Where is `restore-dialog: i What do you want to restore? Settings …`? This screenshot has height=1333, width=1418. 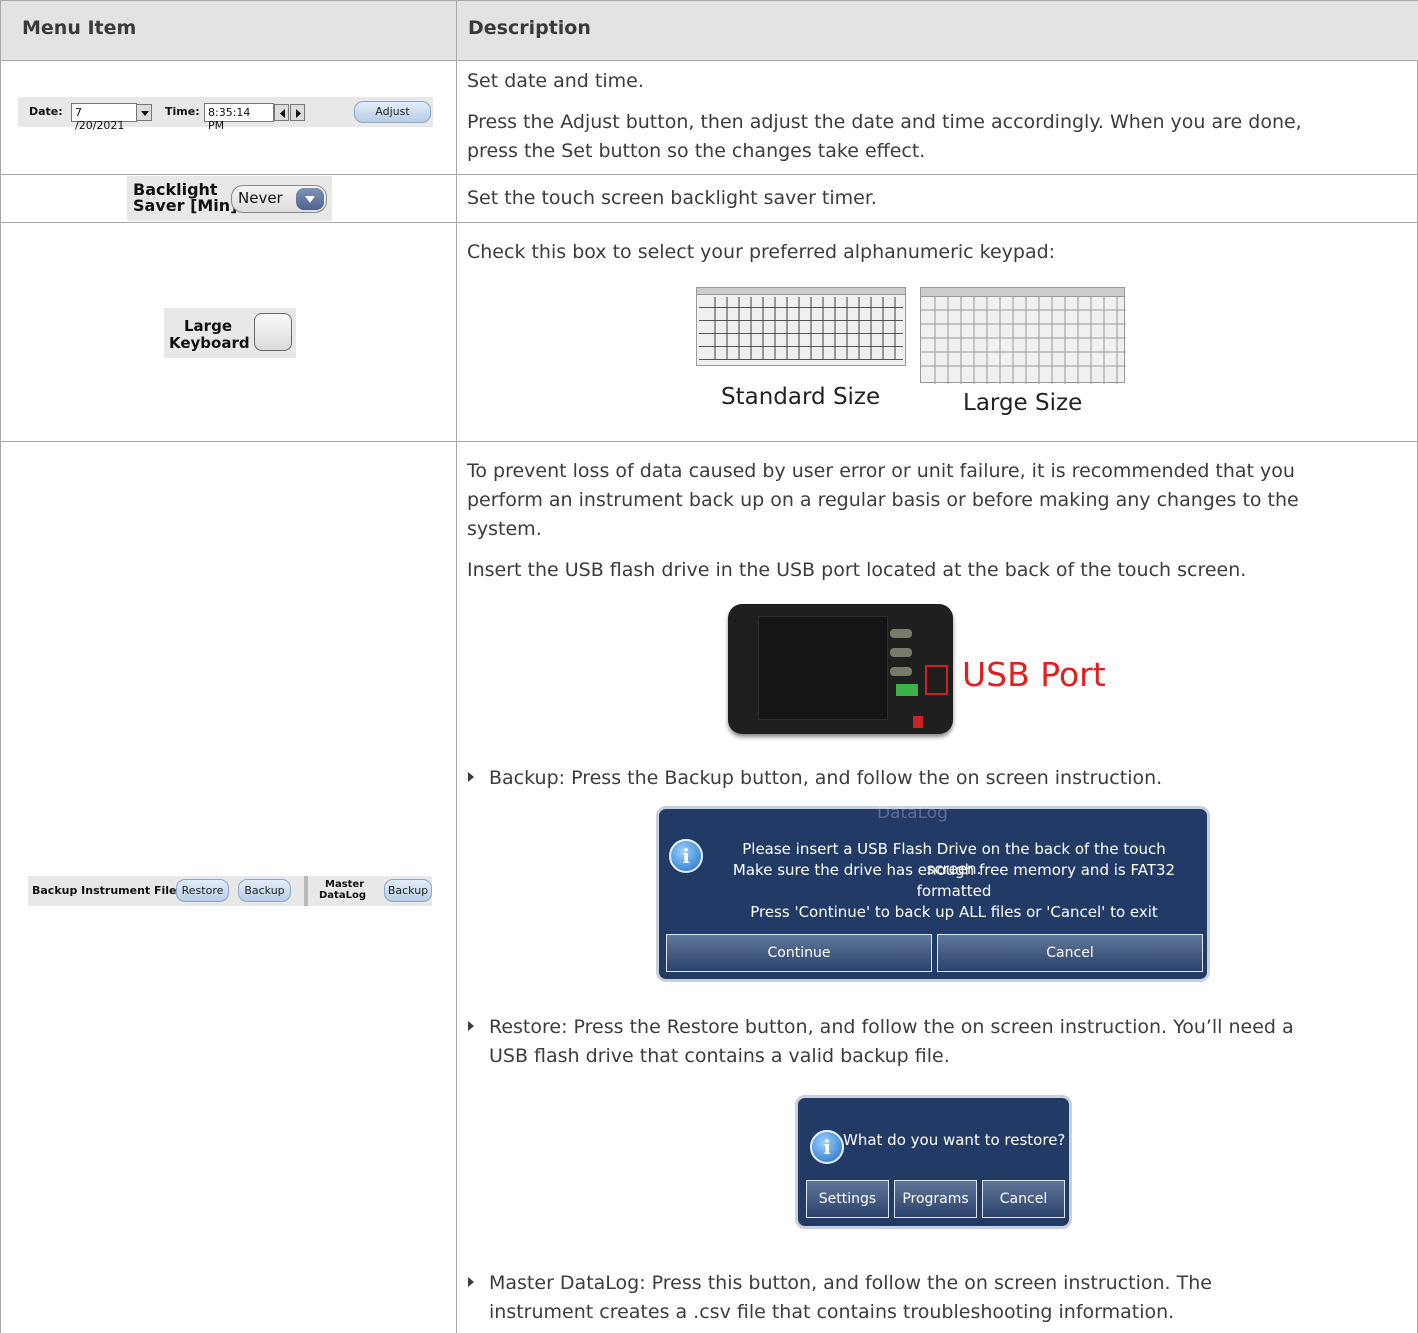 restore-dialog: i What do you want to restore? Settings … is located at coordinates (933, 1162).